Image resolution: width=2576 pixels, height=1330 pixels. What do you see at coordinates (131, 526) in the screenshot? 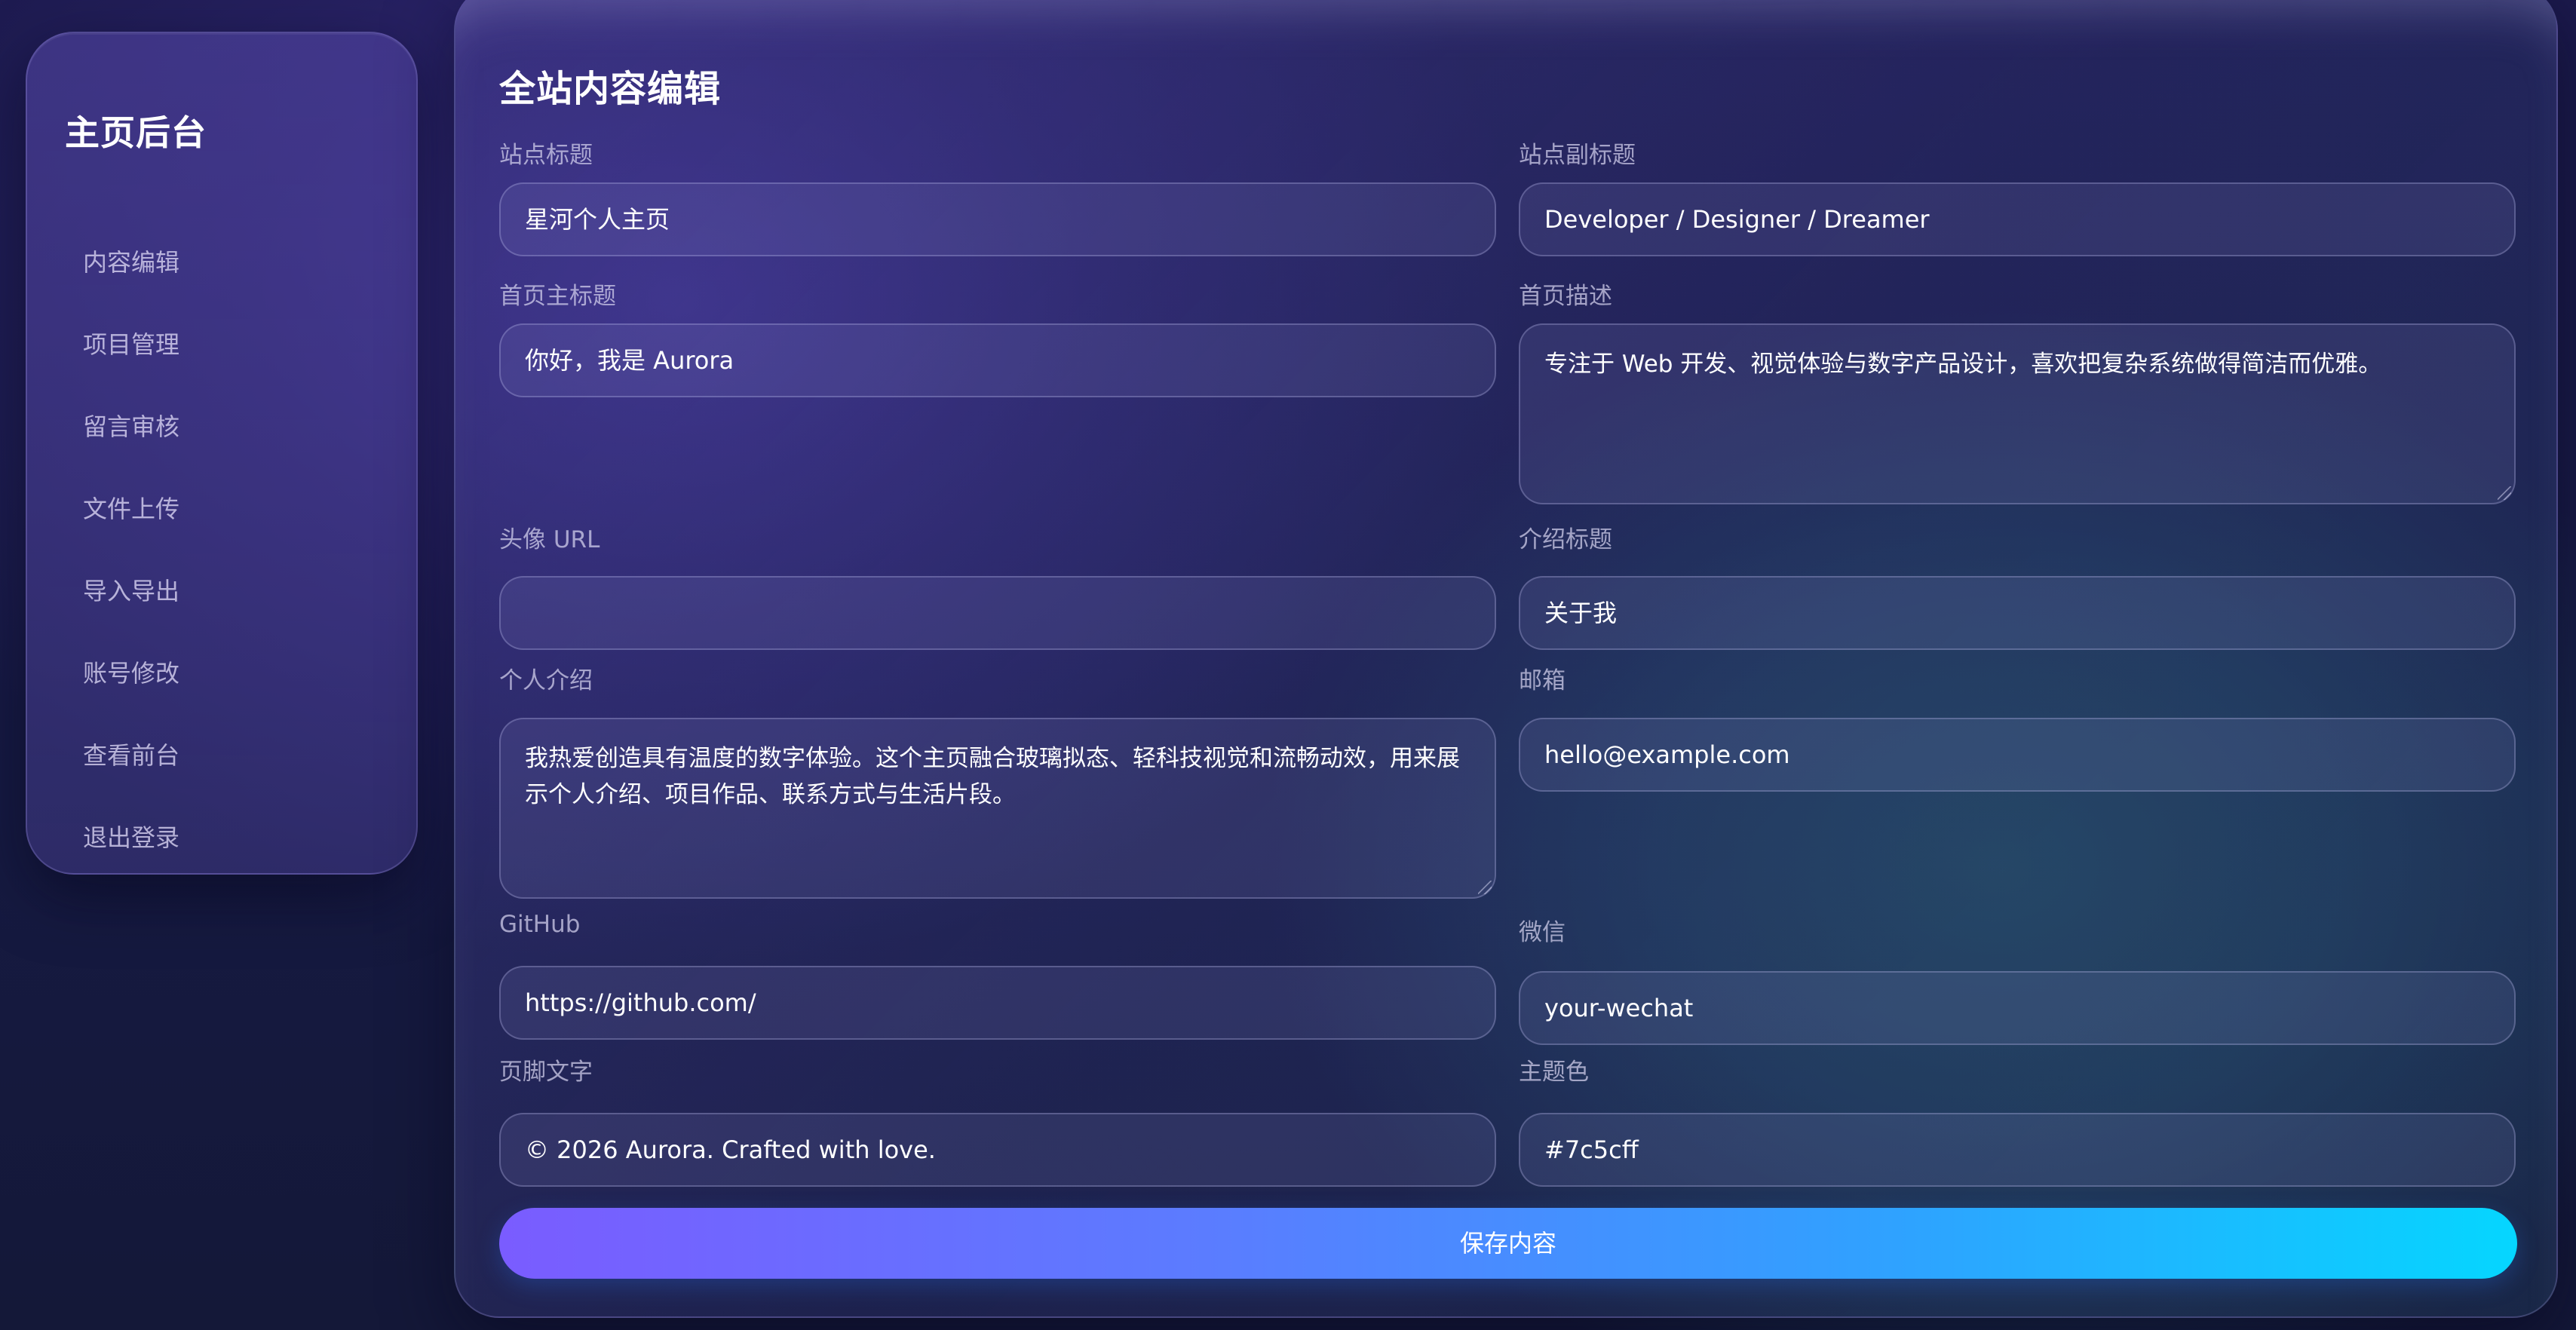
I see `sidebar-item-file-upload: 文件上传` at bounding box center [131, 526].